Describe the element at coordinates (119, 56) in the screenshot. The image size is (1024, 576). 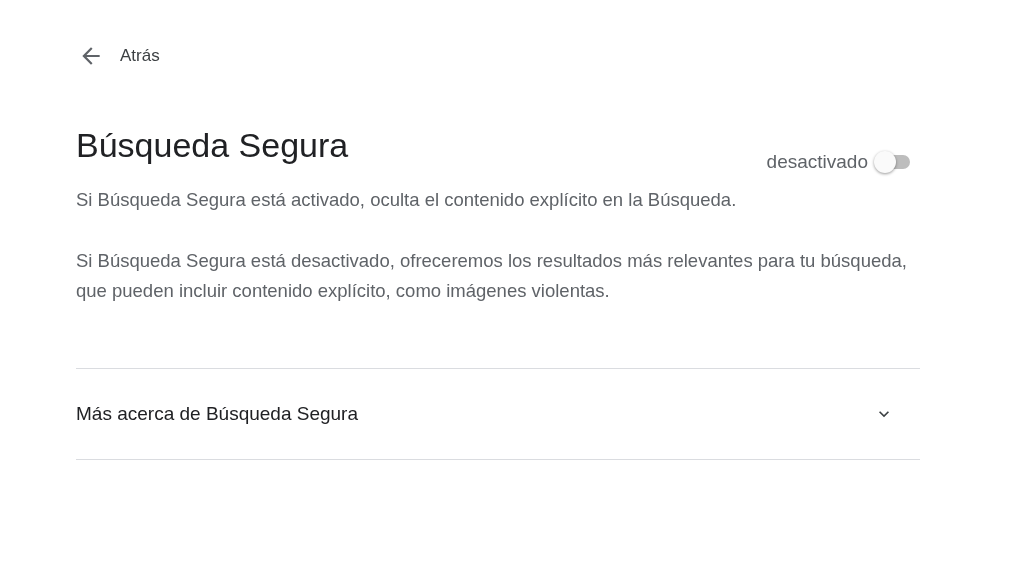
I see `back-link: Atrás` at that location.